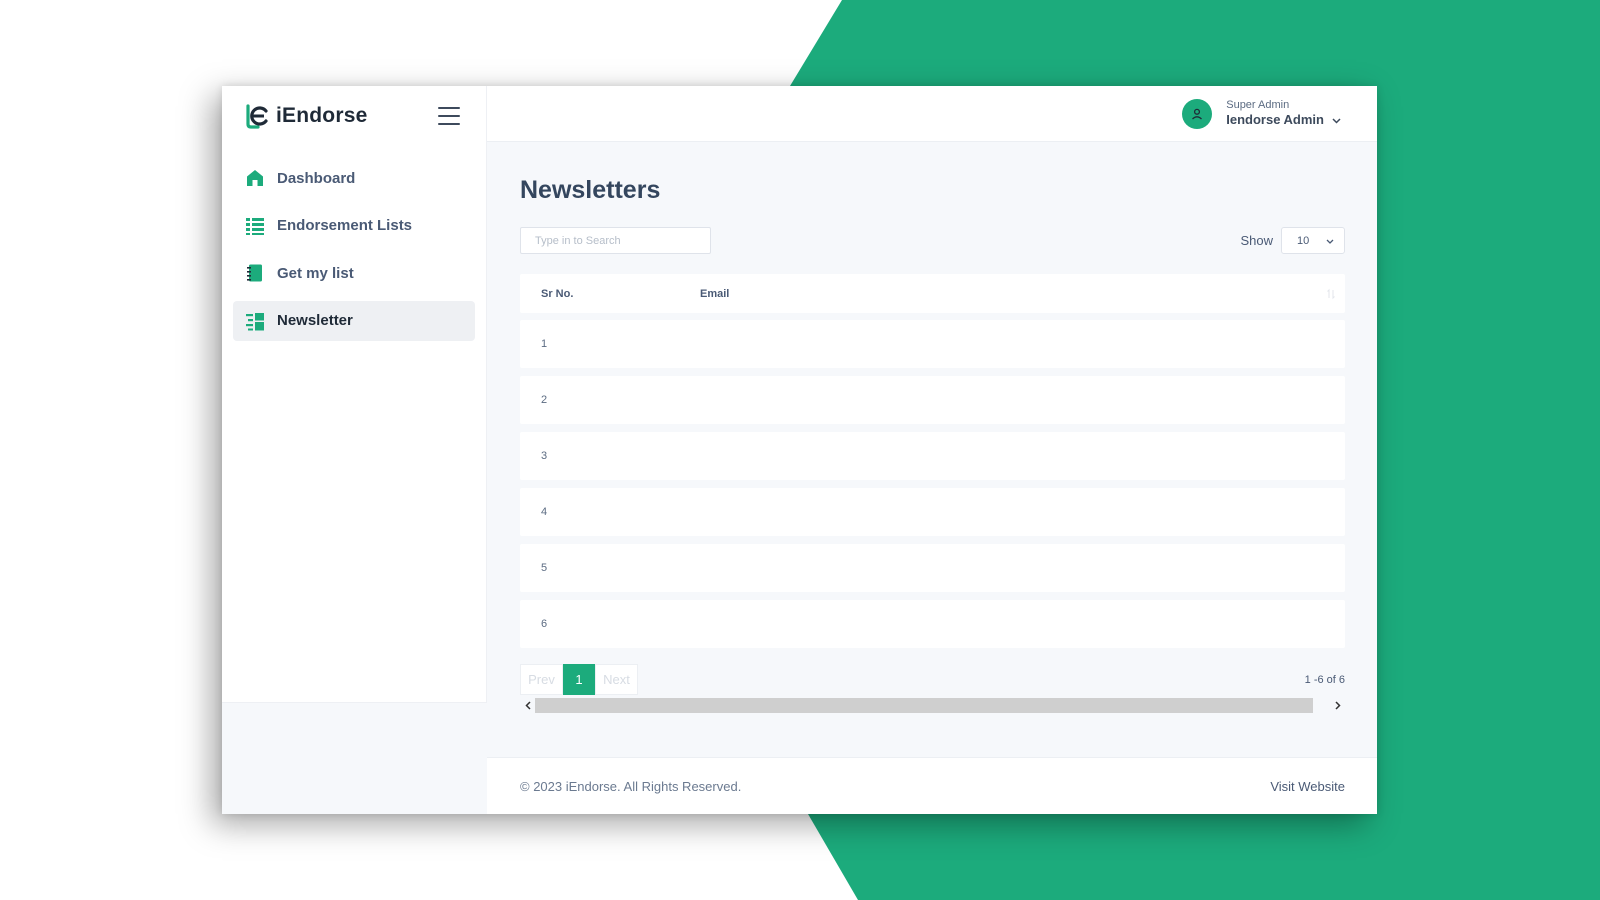  Describe the element at coordinates (345, 225) in the screenshot. I see `sidebar-item-label: Endorsement Lists` at that location.